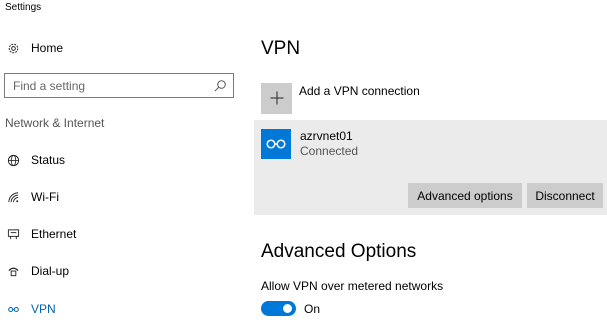  Describe the element at coordinates (352, 286) in the screenshot. I see `metered-networks-label: Allow VPN over metered networks` at that location.